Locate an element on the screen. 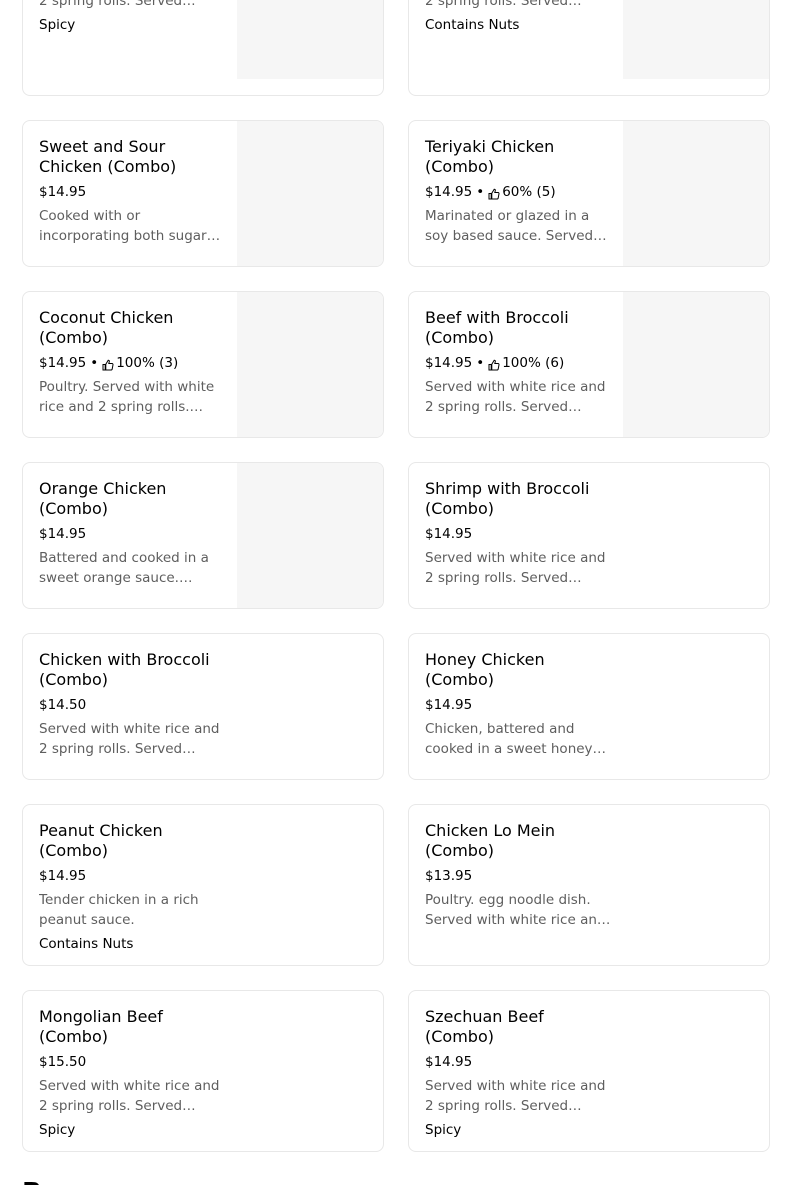 This screenshot has height=1185, width=804. menu-item-rating: 100% (3) is located at coordinates (147, 363).